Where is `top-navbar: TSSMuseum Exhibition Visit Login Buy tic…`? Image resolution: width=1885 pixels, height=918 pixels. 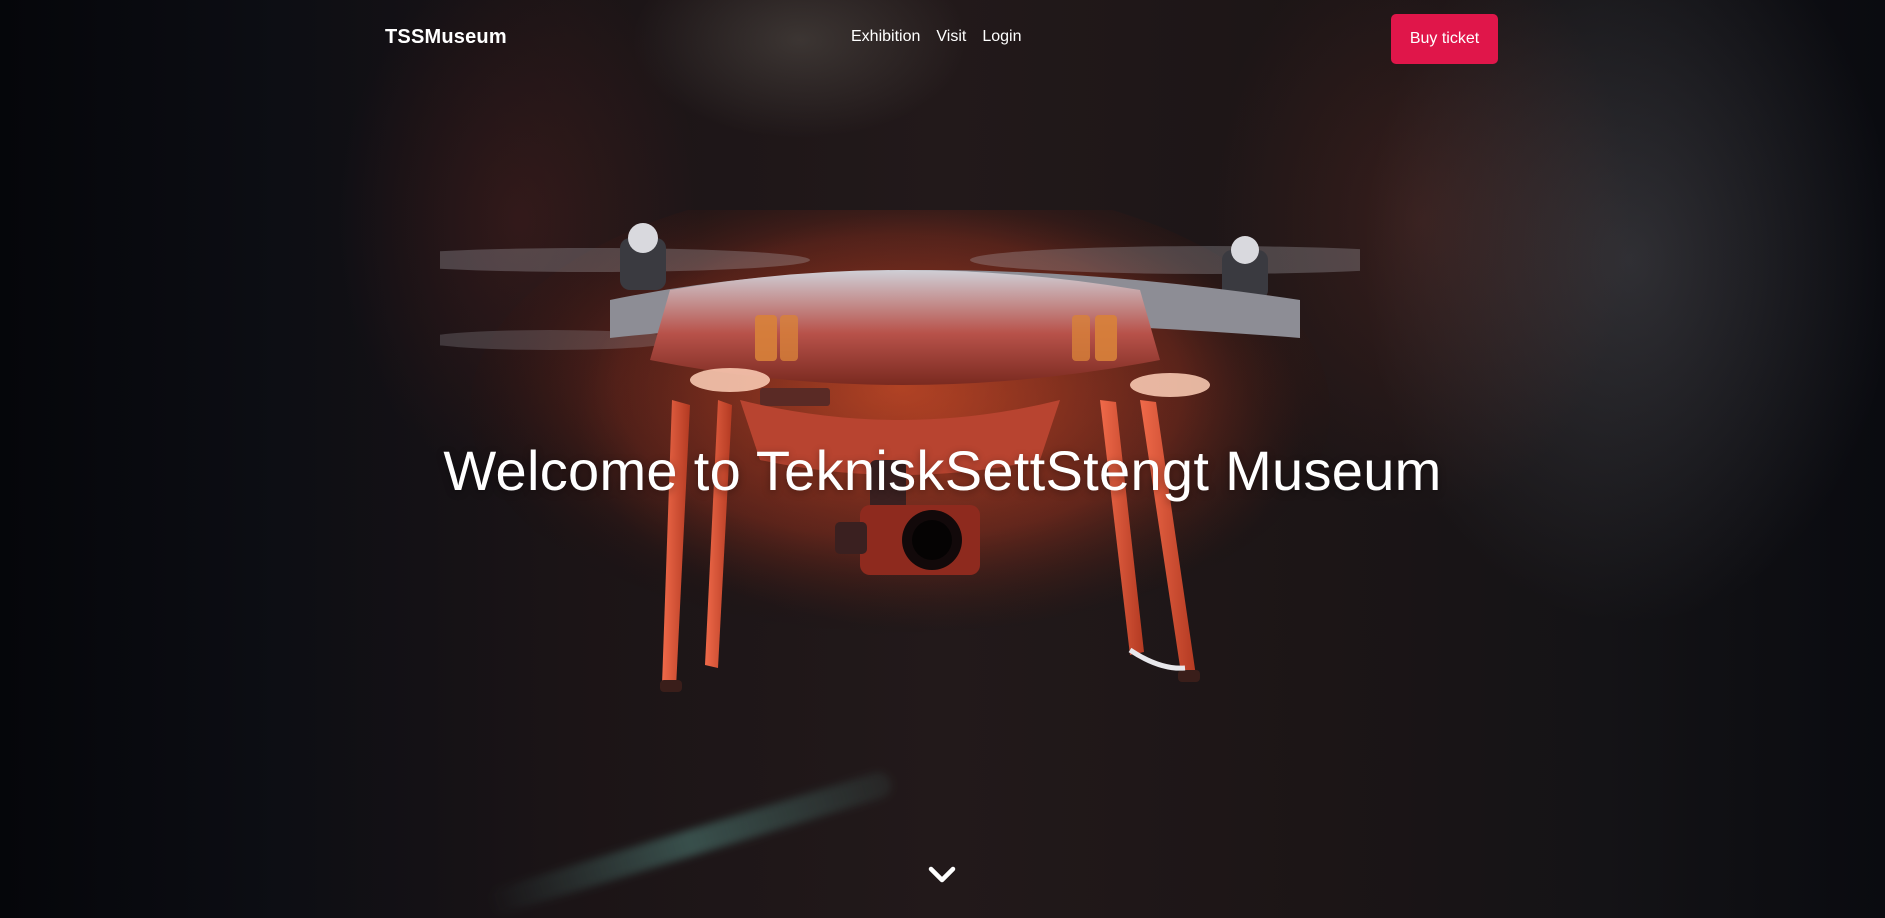 top-navbar: TSSMuseum Exhibition Visit Login Buy tic… is located at coordinates (942, 39).